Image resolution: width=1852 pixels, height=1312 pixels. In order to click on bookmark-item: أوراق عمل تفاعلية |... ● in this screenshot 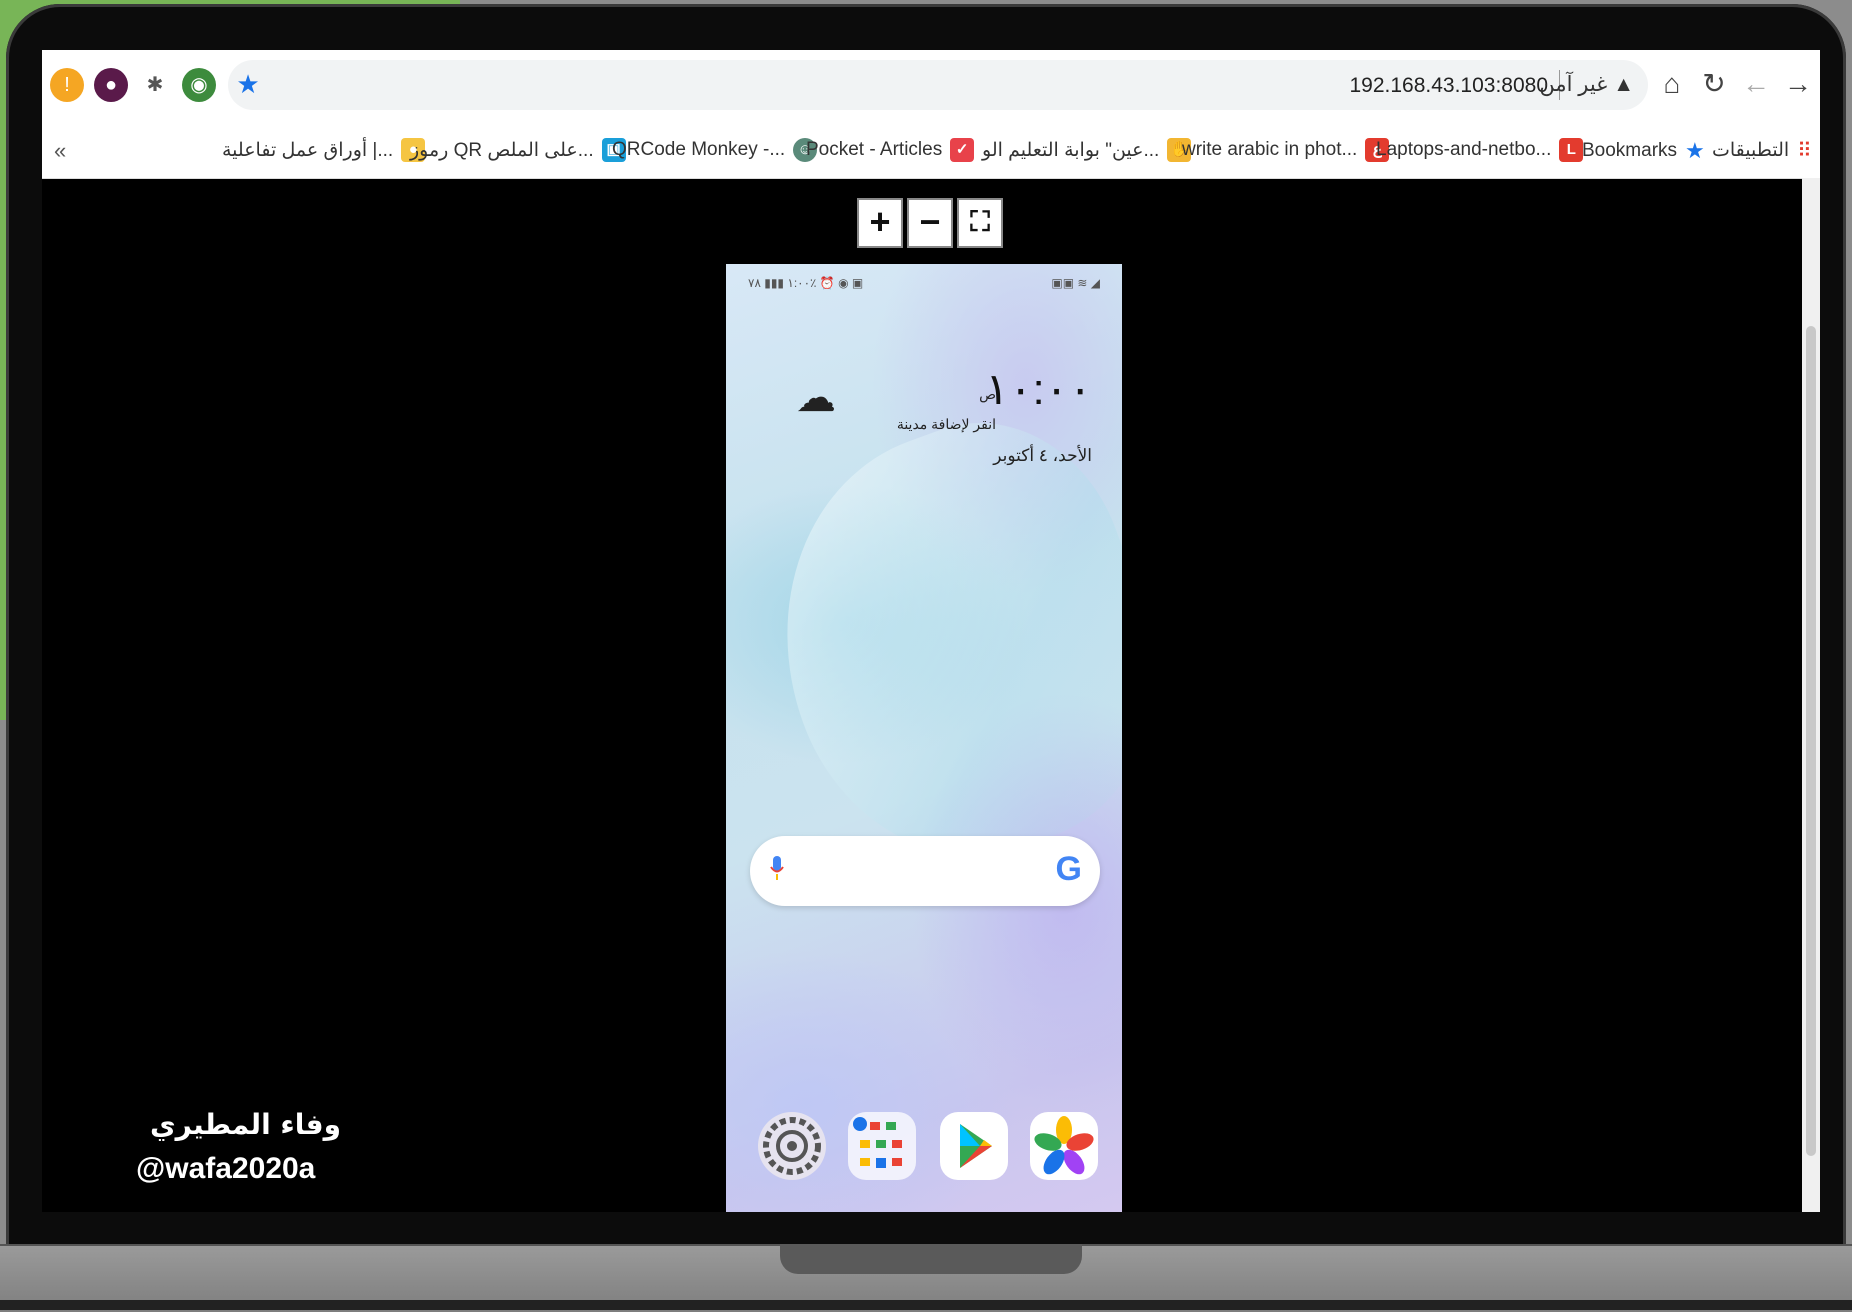, I will do `click(324, 150)`.